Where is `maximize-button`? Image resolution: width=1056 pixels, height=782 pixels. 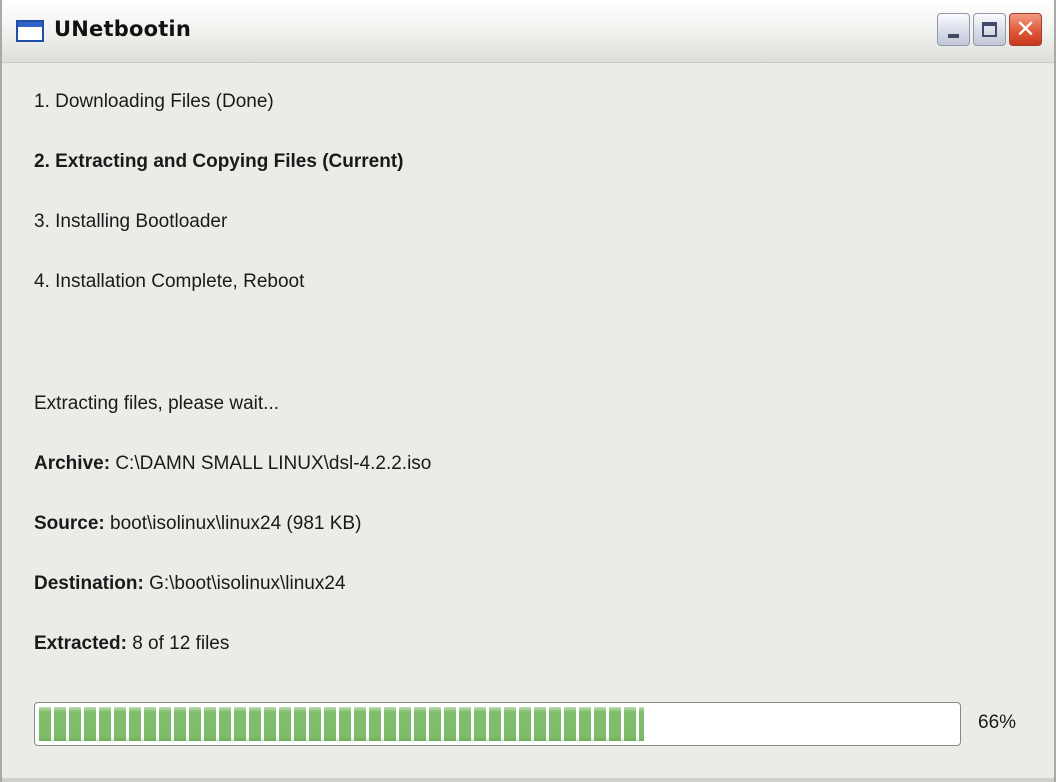 maximize-button is located at coordinates (989, 29).